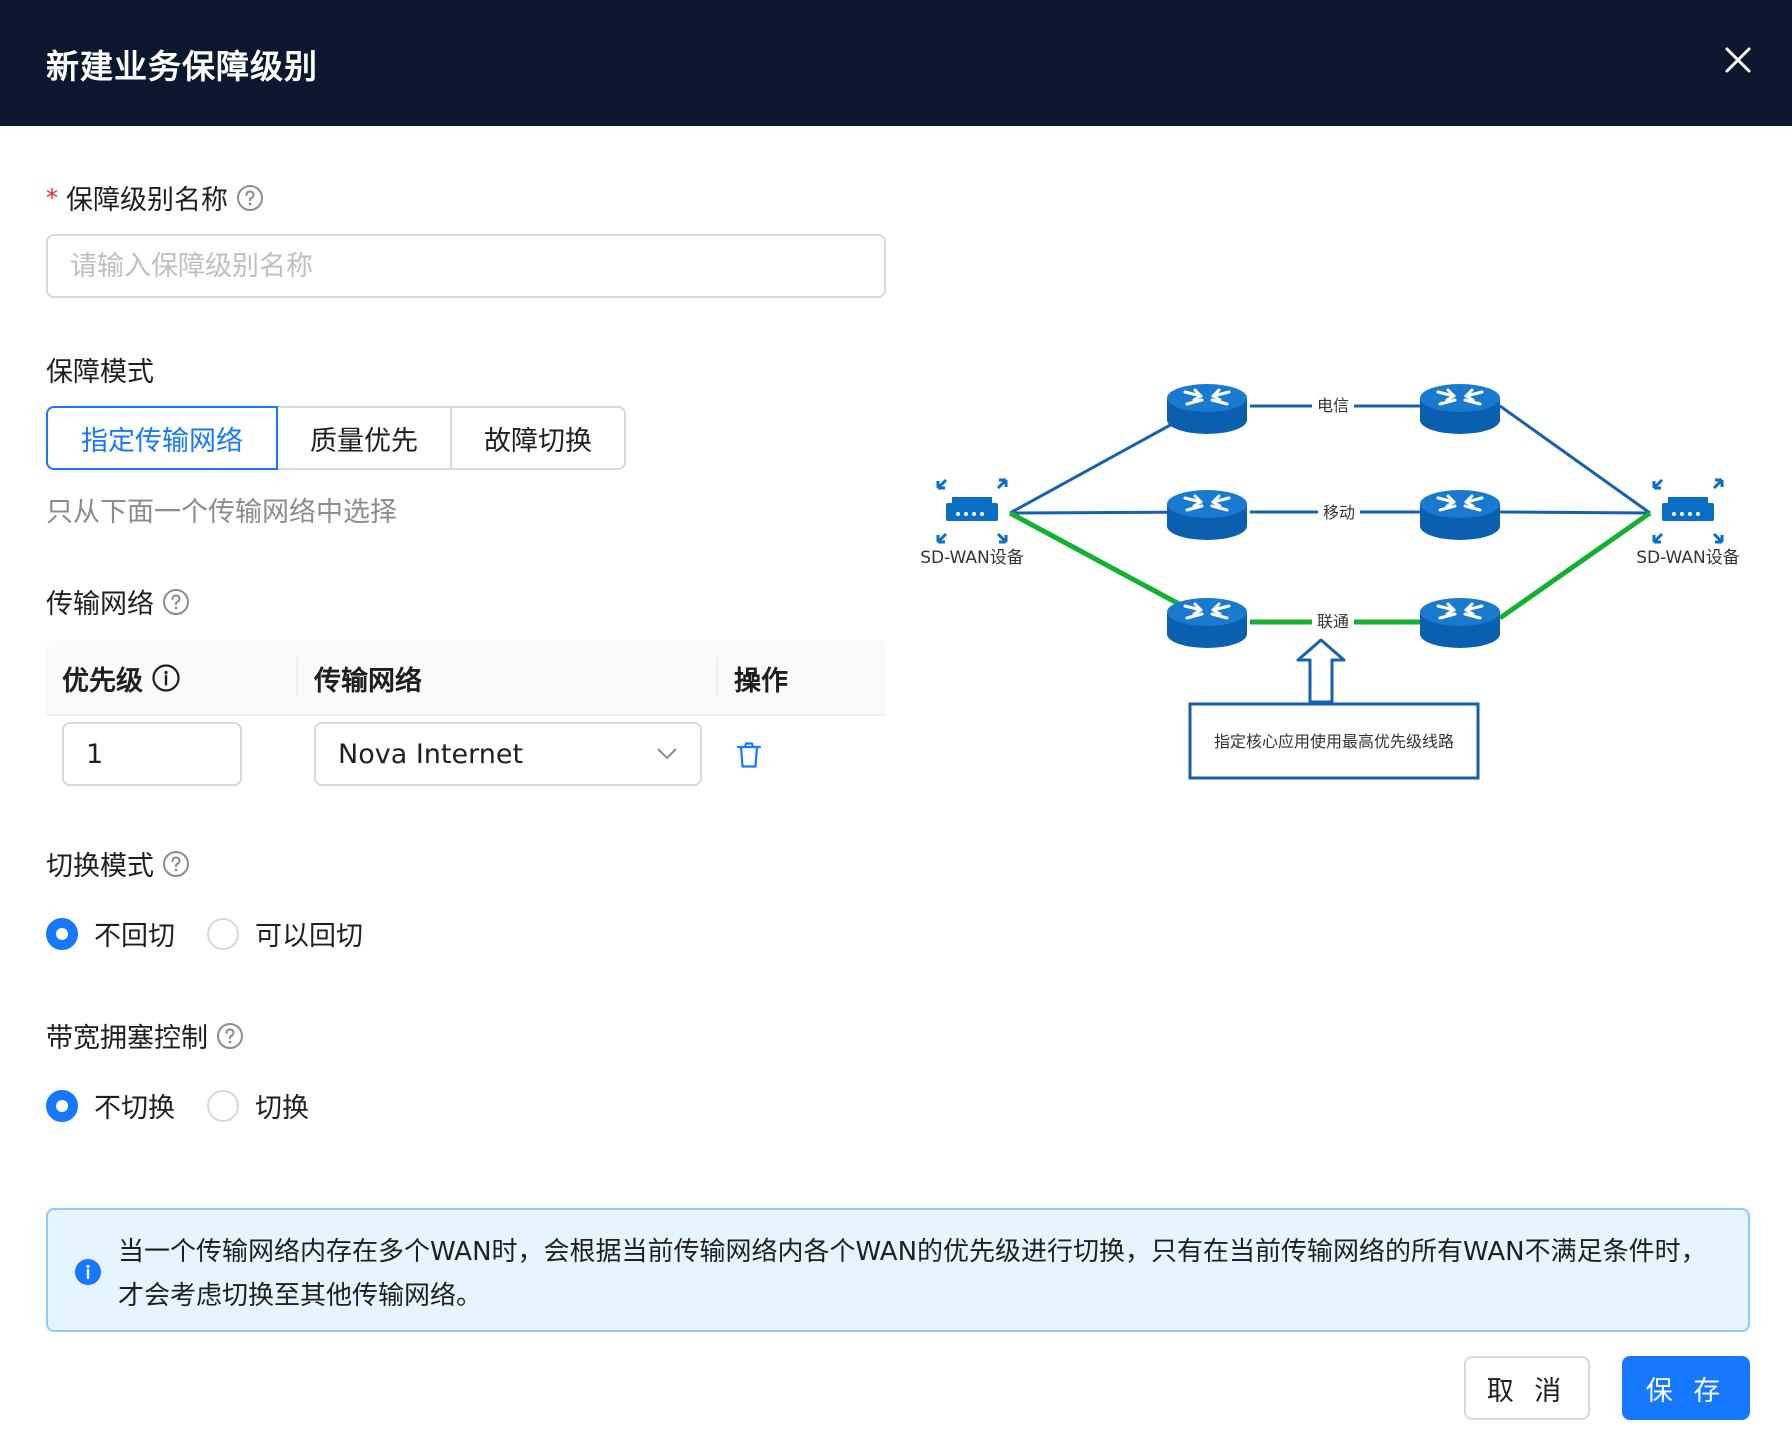  Describe the element at coordinates (1333, 621) in the screenshot. I see `line-label-unicom: 联通` at that location.